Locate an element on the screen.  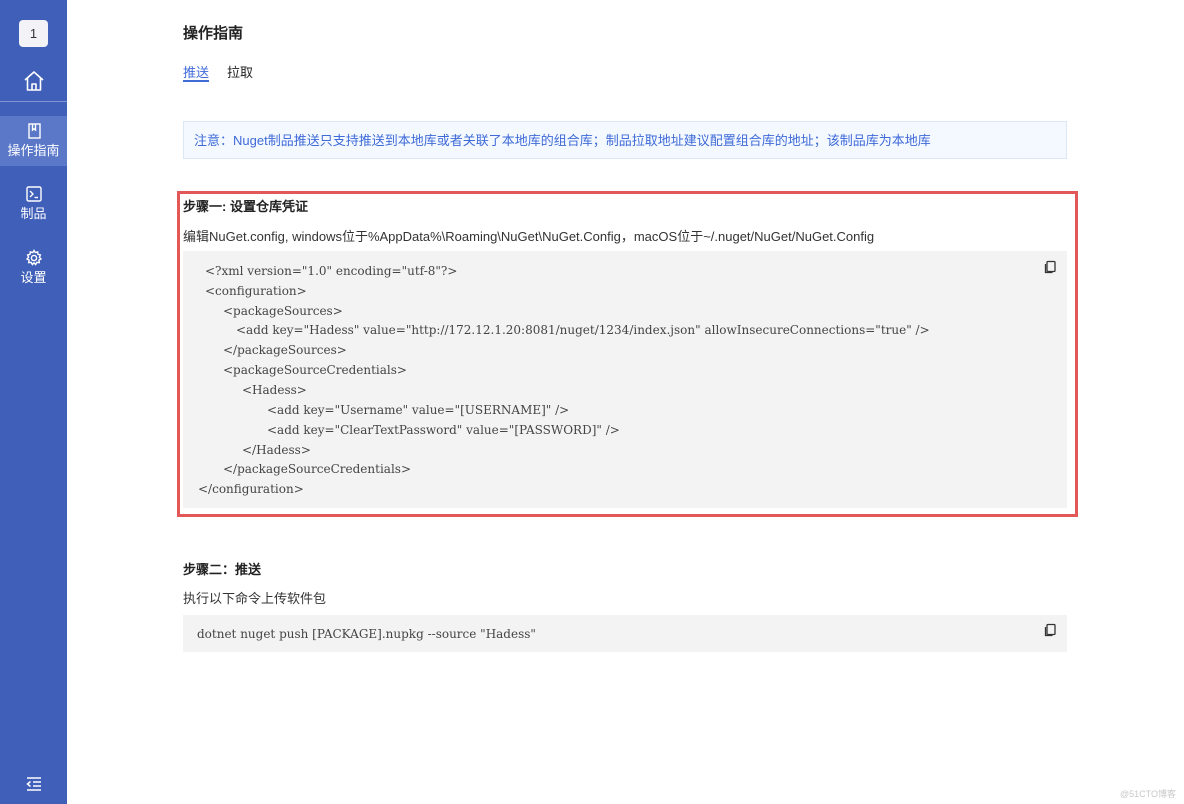
step1-title: 步骤一: 设置仓库凭证 is located at coordinates (245, 206).